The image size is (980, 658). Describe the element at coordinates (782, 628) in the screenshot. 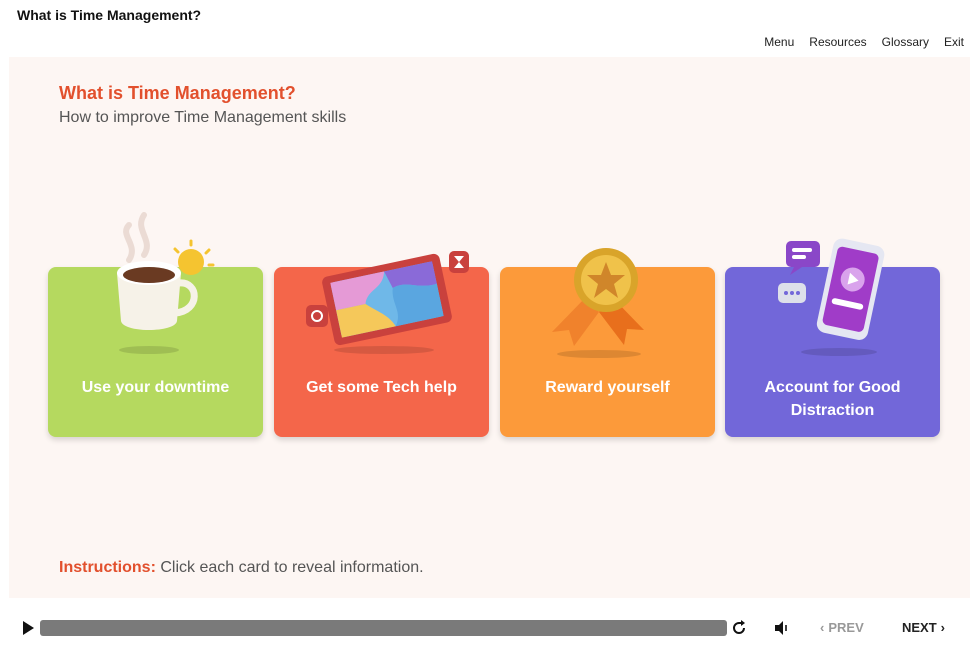

I see `volume-icon` at that location.